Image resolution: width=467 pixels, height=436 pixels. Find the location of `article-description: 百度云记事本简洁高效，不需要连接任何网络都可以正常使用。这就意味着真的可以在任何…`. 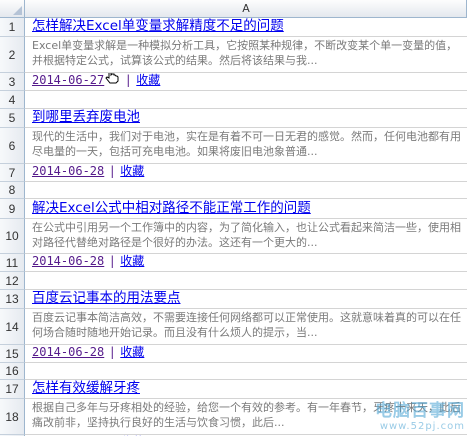

article-description: 百度云记事本简洁高效，不需要连接任何网络都可以正常使用。这就意味着真的可以在任何… is located at coordinates (246, 325).